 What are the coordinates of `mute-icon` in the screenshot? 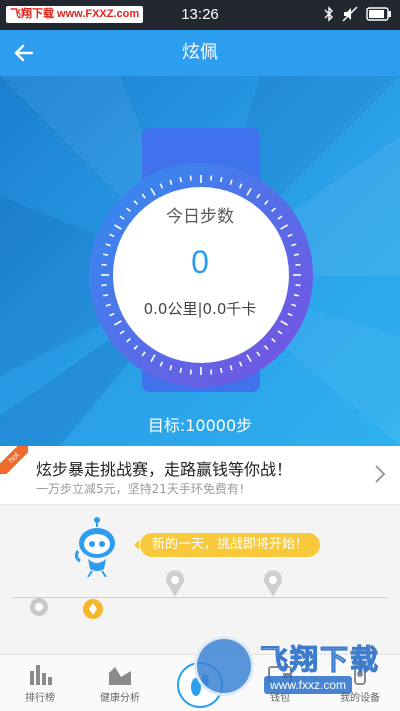 It's located at (350, 14).